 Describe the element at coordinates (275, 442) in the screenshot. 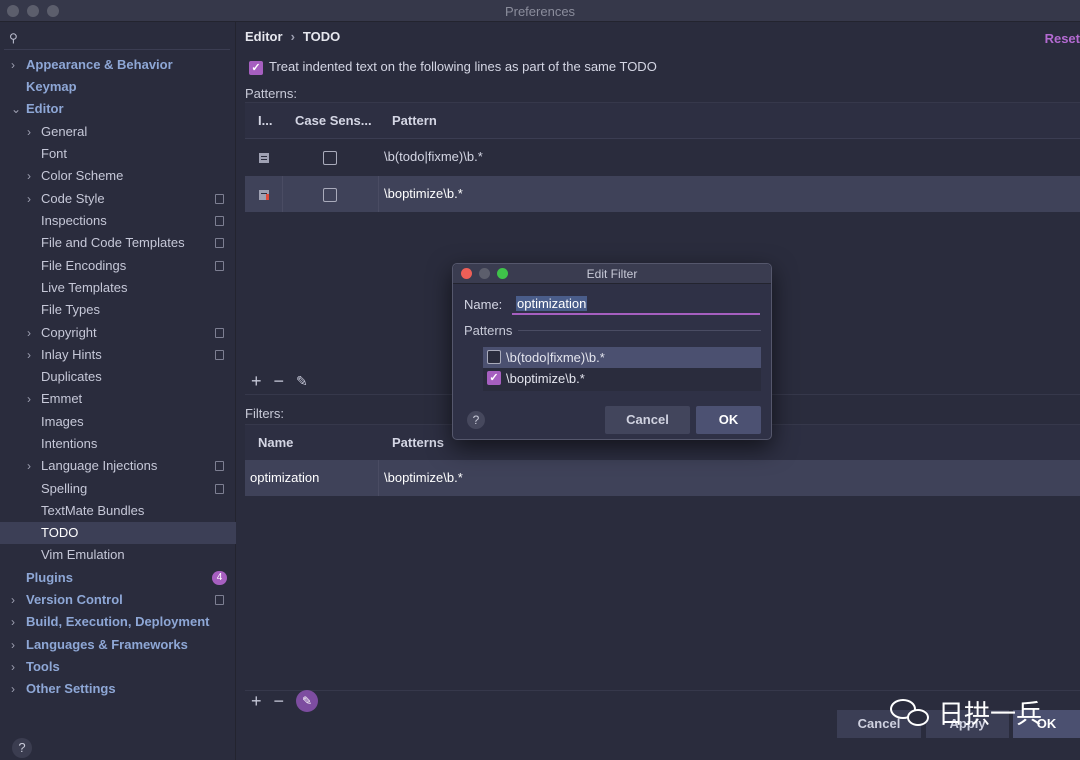

I see `column-header-name: Name` at that location.